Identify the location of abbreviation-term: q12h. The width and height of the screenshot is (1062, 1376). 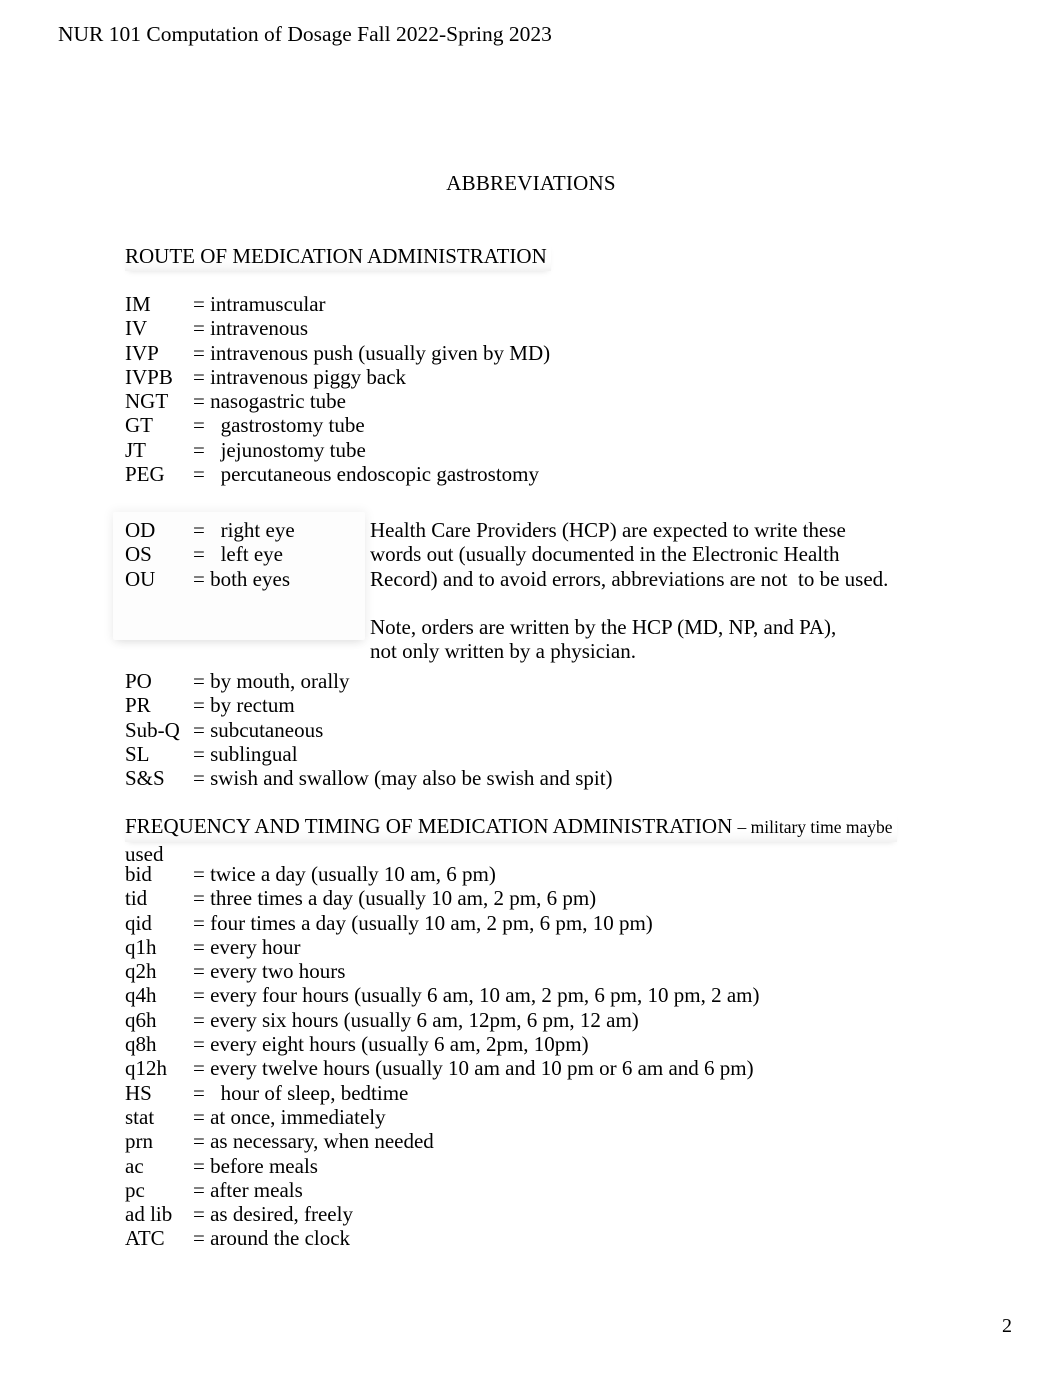
(146, 1068).